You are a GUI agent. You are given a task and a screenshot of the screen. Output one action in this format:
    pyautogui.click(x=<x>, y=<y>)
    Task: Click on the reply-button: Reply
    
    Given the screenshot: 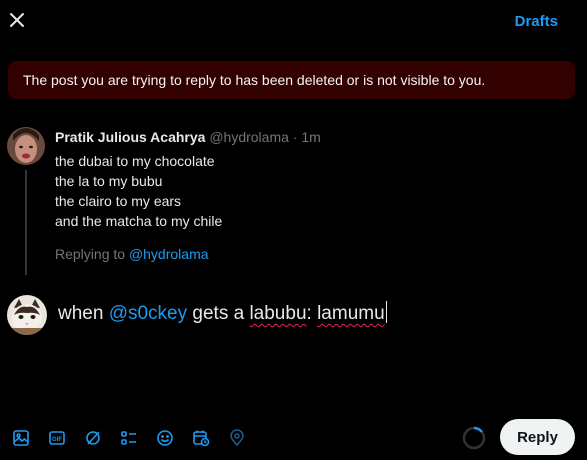 What is the action you would take?
    pyautogui.click(x=537, y=437)
    